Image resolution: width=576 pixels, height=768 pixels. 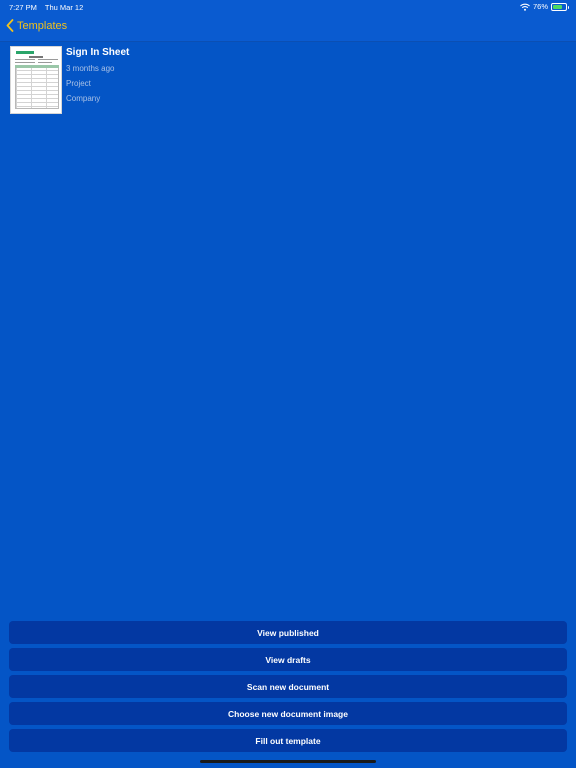 I want to click on battery-icon, so click(x=560, y=6).